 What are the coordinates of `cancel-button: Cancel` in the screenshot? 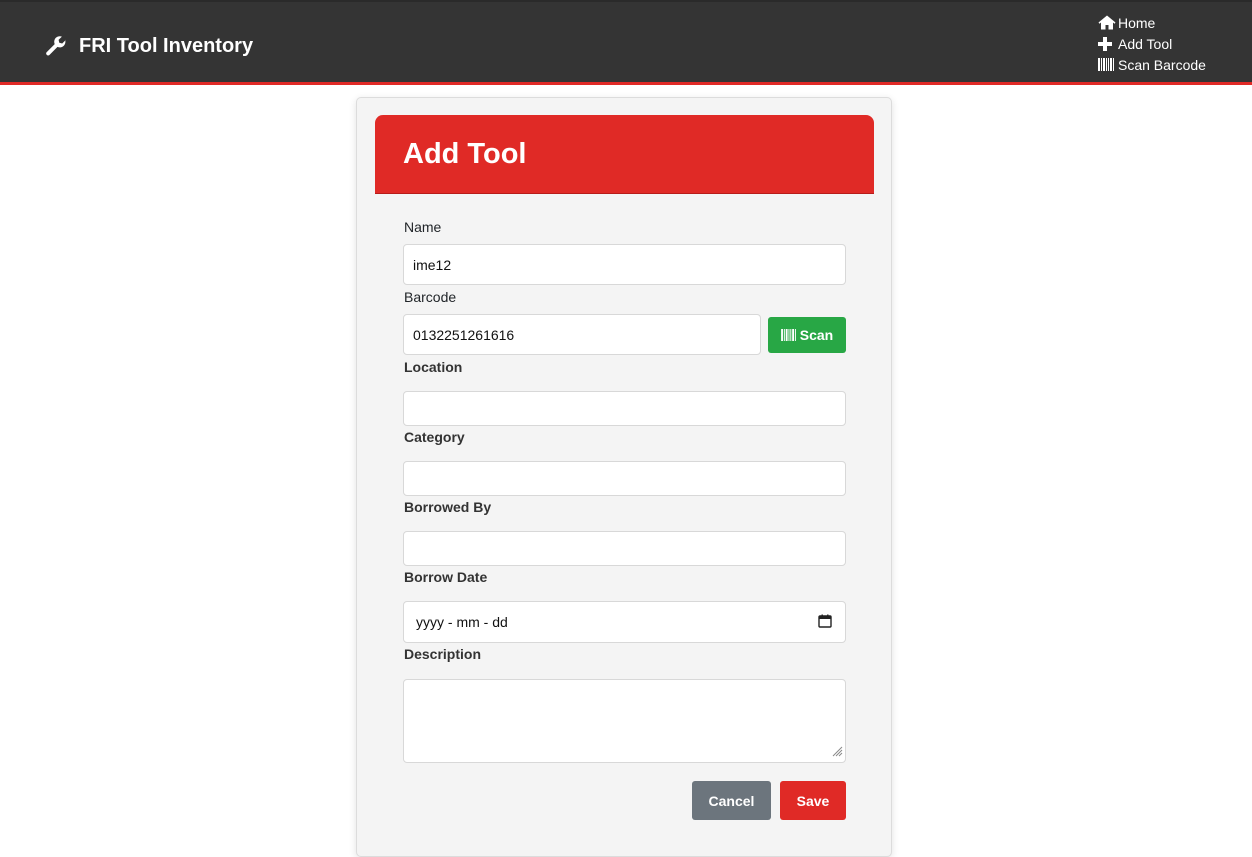 It's located at (731, 800).